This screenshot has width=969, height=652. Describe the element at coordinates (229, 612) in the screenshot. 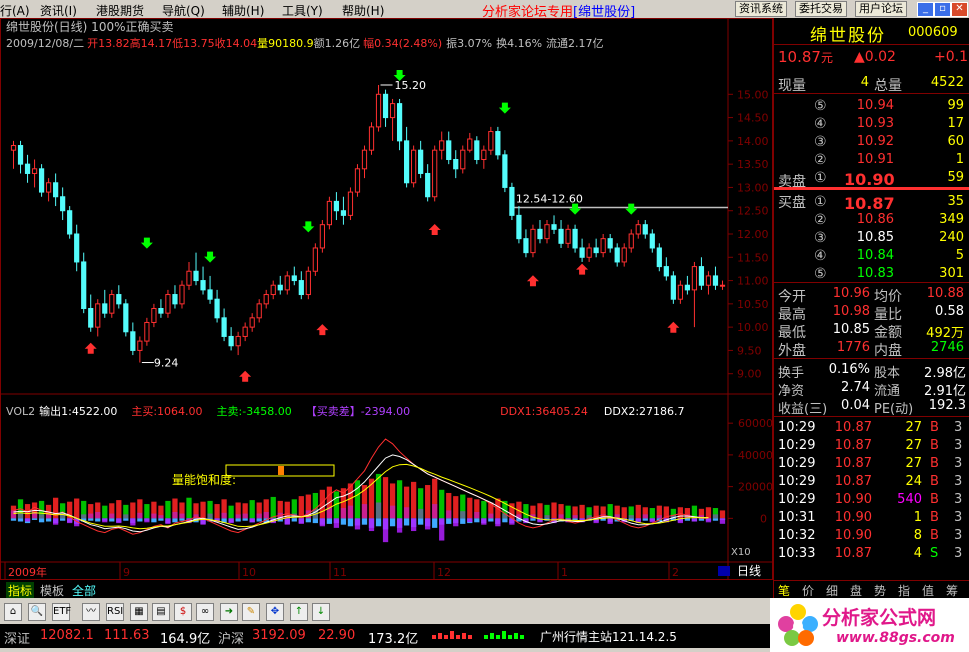

I see `export-icon: ➜` at that location.